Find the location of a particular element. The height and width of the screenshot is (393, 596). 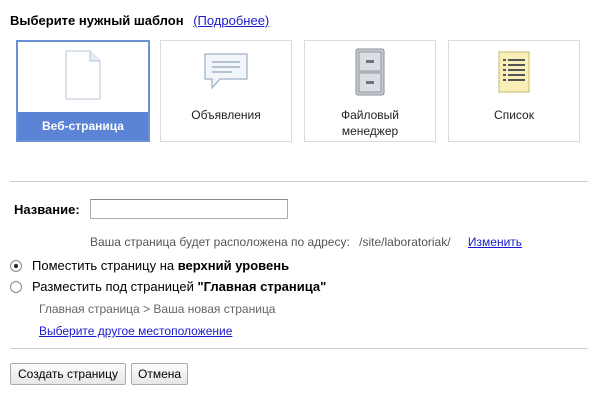

document-icon is located at coordinates (83, 75).